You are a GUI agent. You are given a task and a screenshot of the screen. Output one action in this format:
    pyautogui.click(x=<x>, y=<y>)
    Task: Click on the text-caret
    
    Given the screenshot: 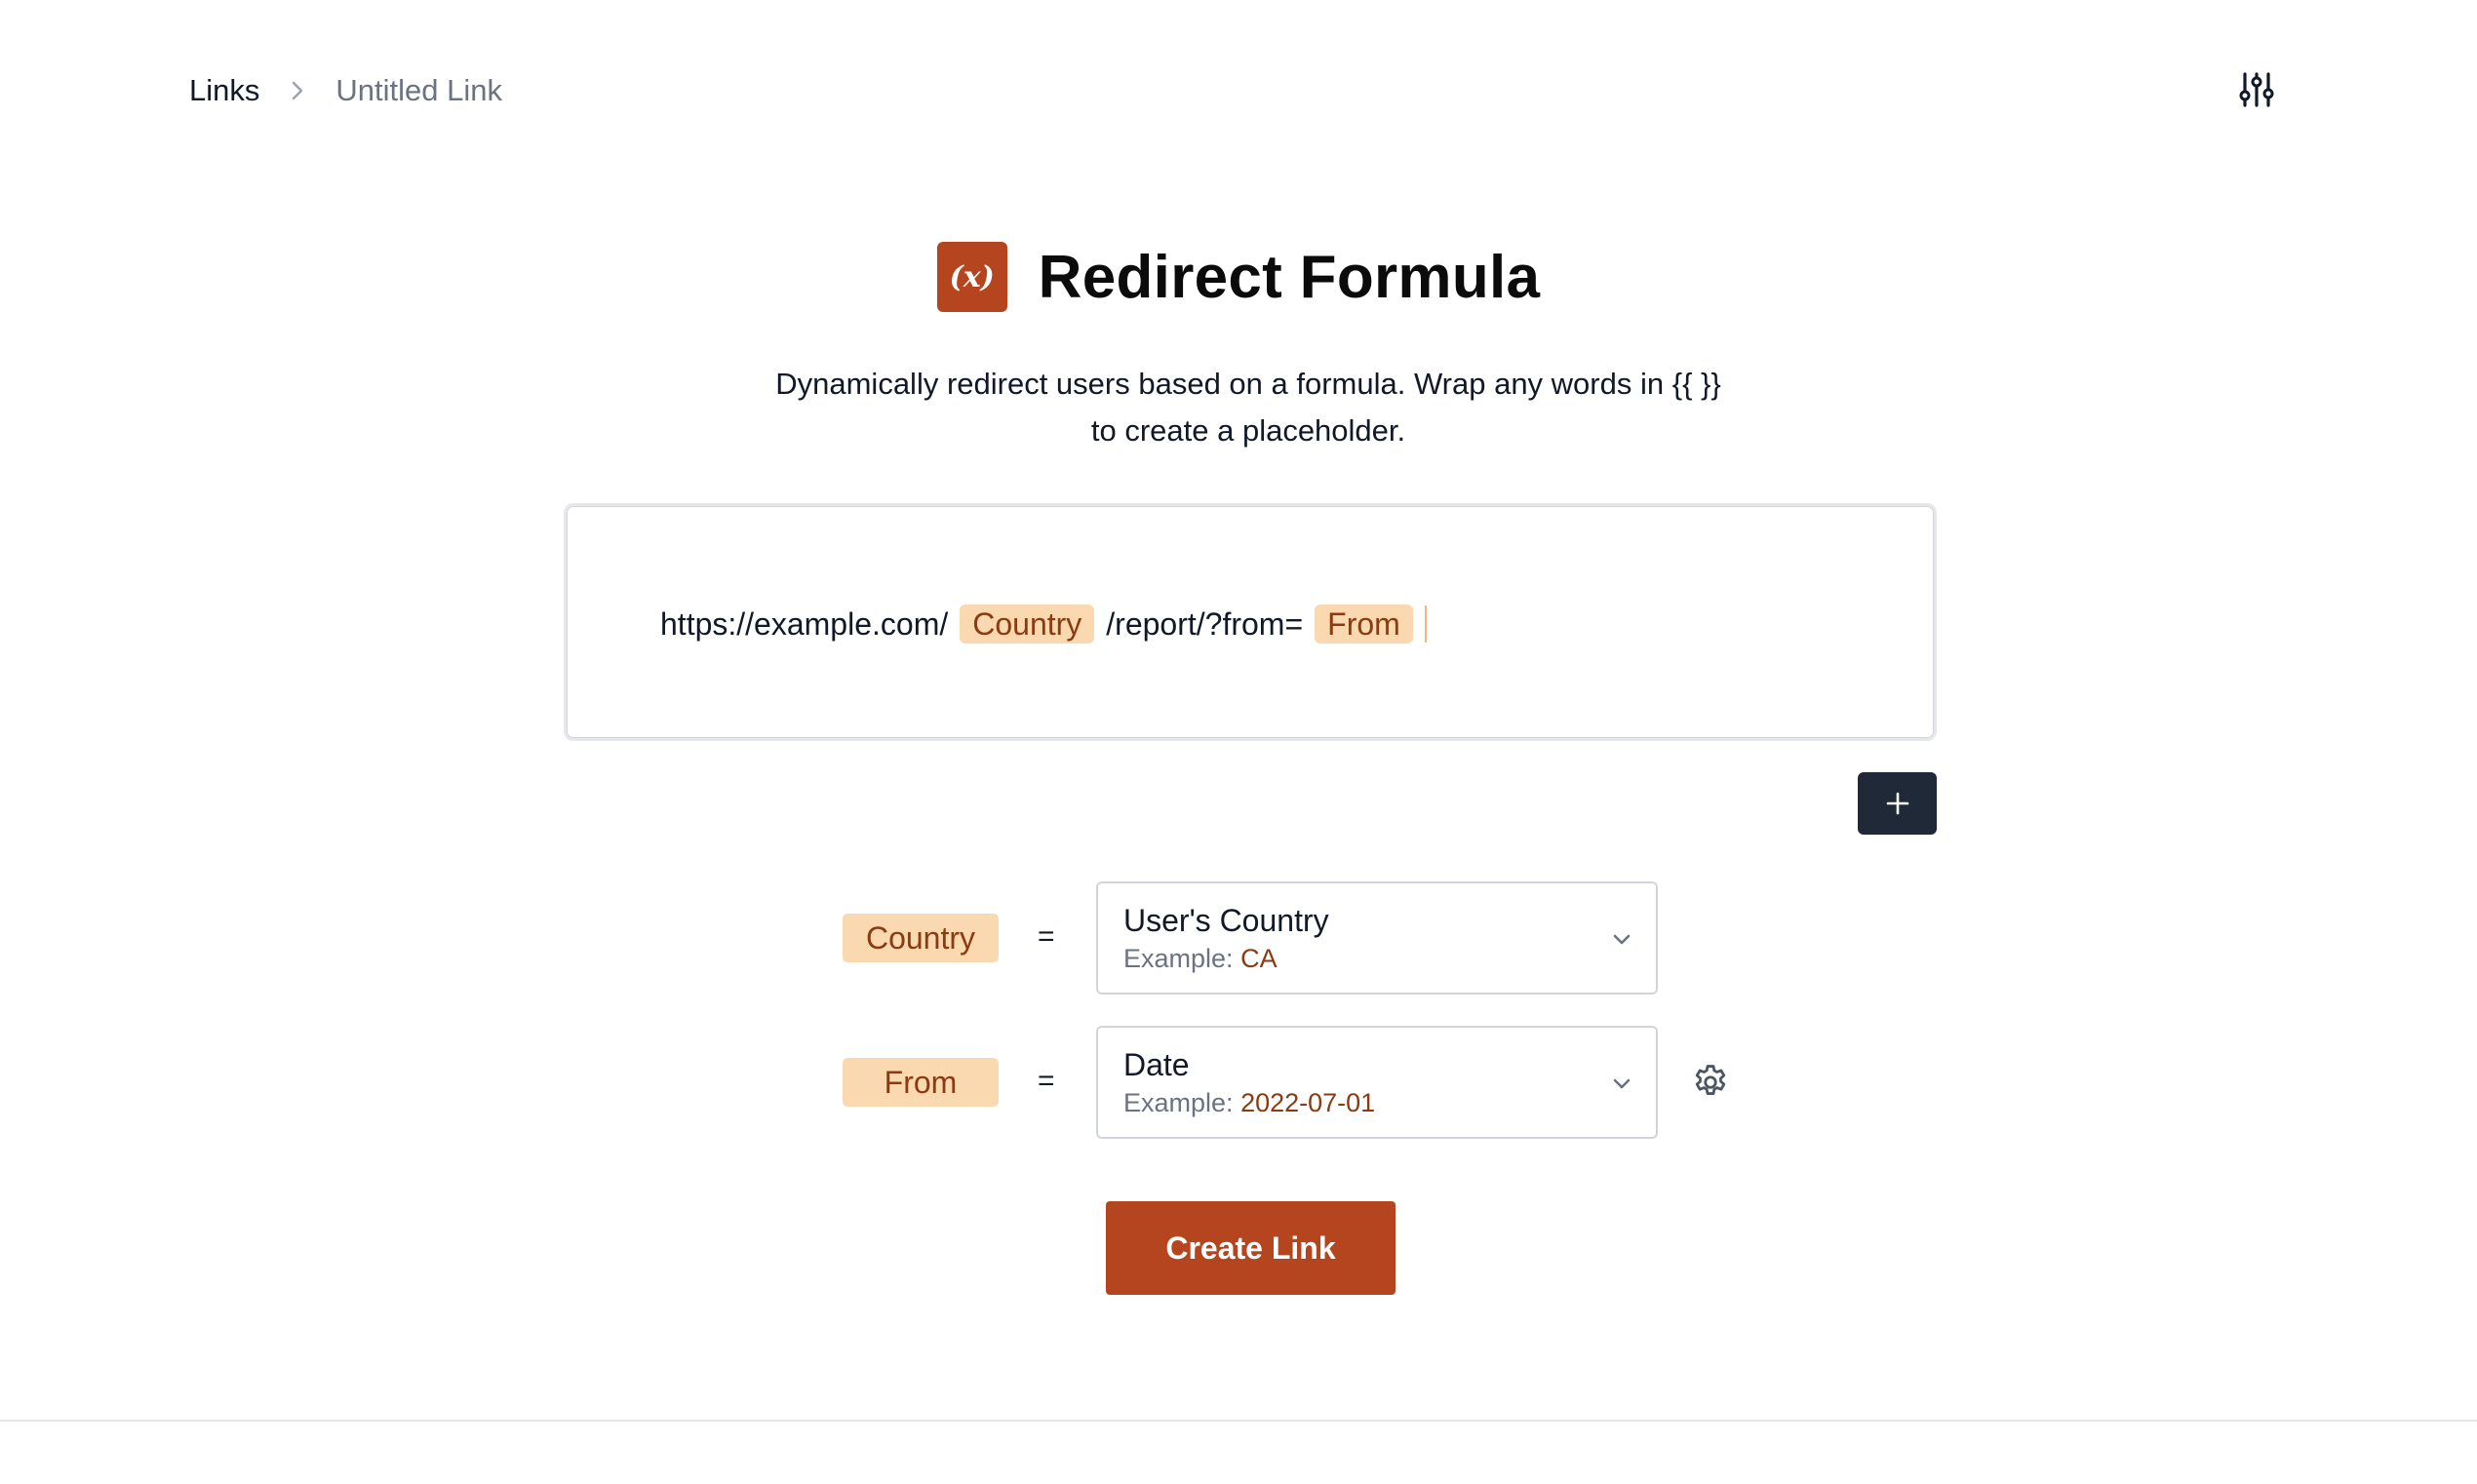 What is the action you would take?
    pyautogui.click(x=1425, y=624)
    